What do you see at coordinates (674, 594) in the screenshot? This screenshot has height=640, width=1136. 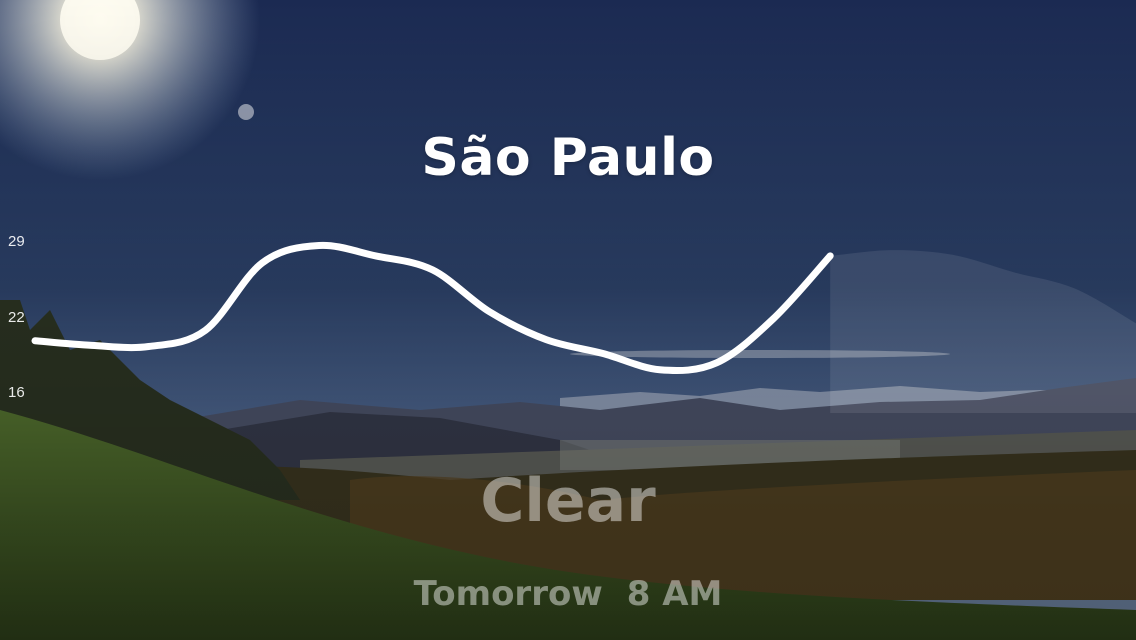 I see `forecast-hour: 8 AM` at bounding box center [674, 594].